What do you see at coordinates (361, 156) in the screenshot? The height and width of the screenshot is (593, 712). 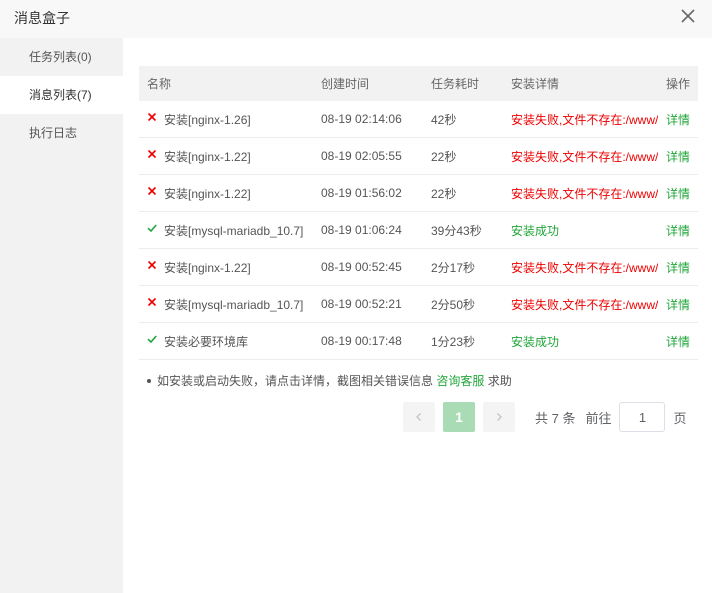 I see `cell-created: 08-19 02:05:55` at bounding box center [361, 156].